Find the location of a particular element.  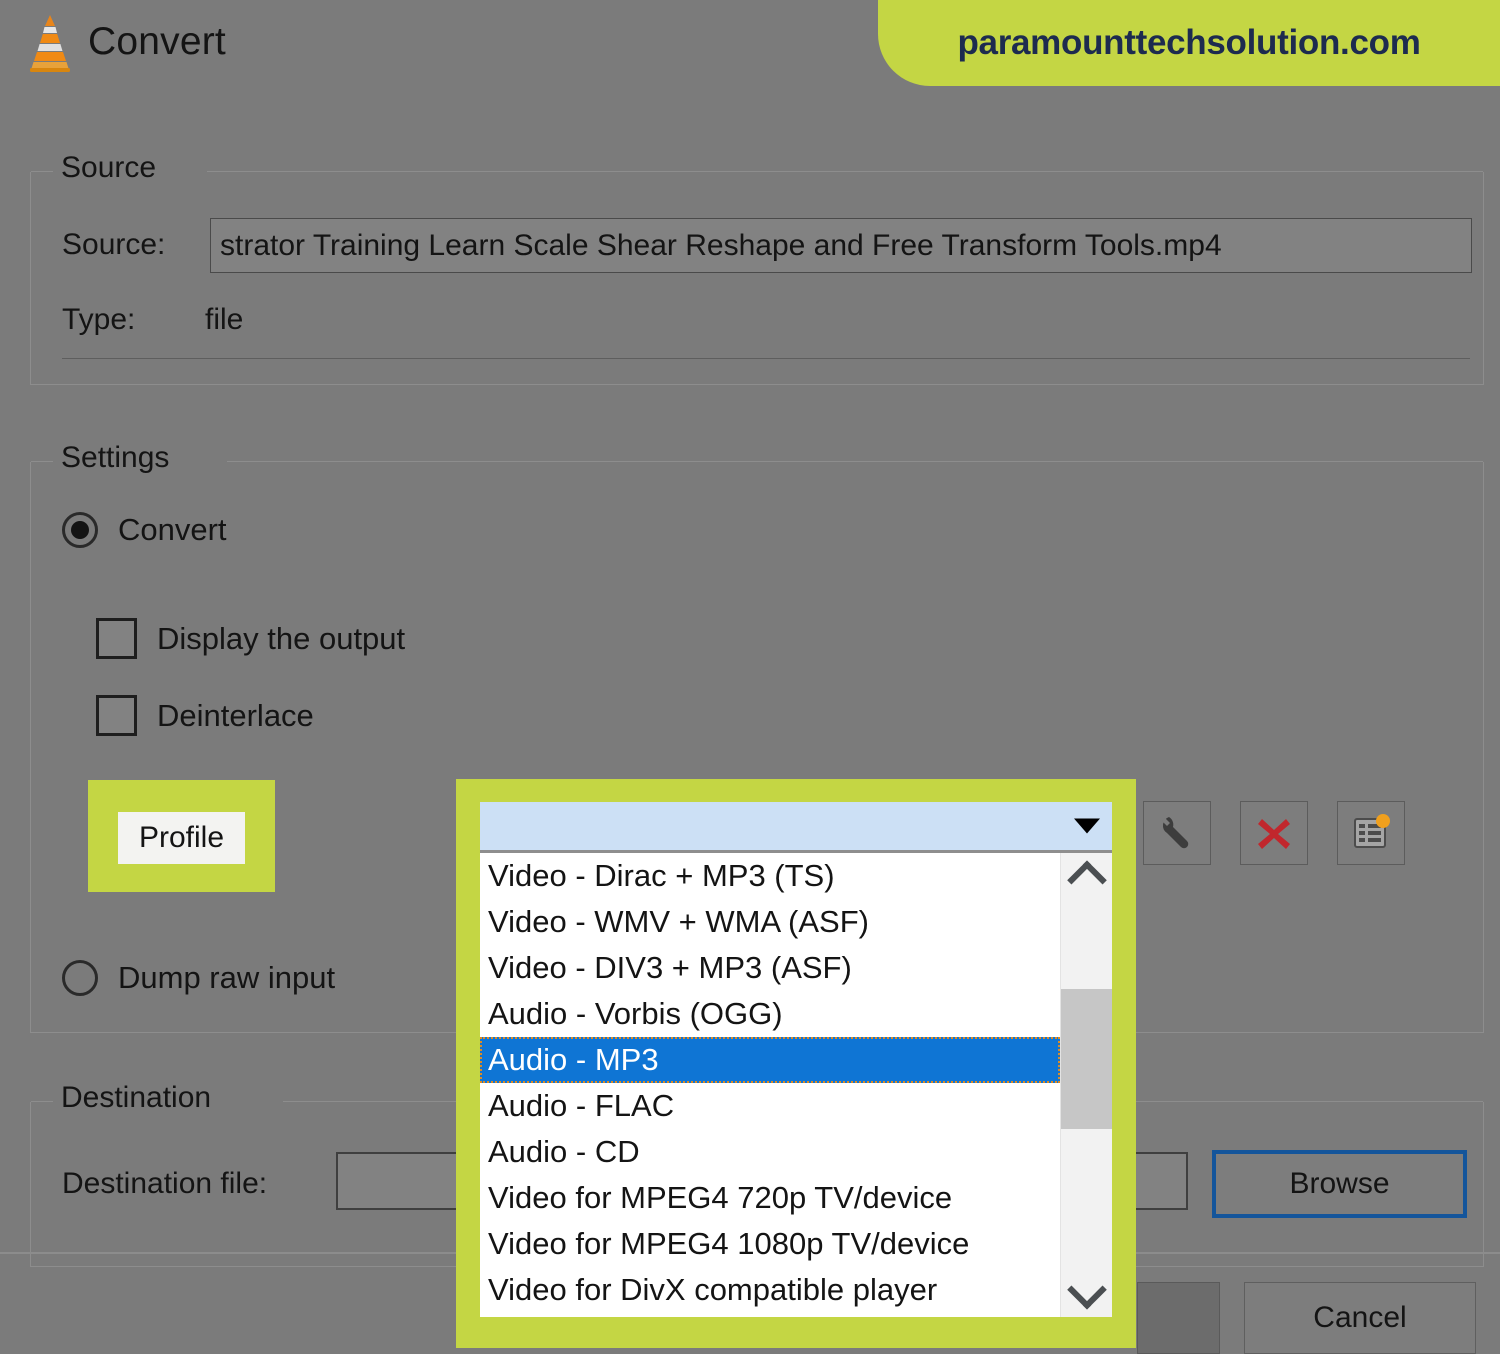

settings-group-title: Settings is located at coordinates (115, 458).